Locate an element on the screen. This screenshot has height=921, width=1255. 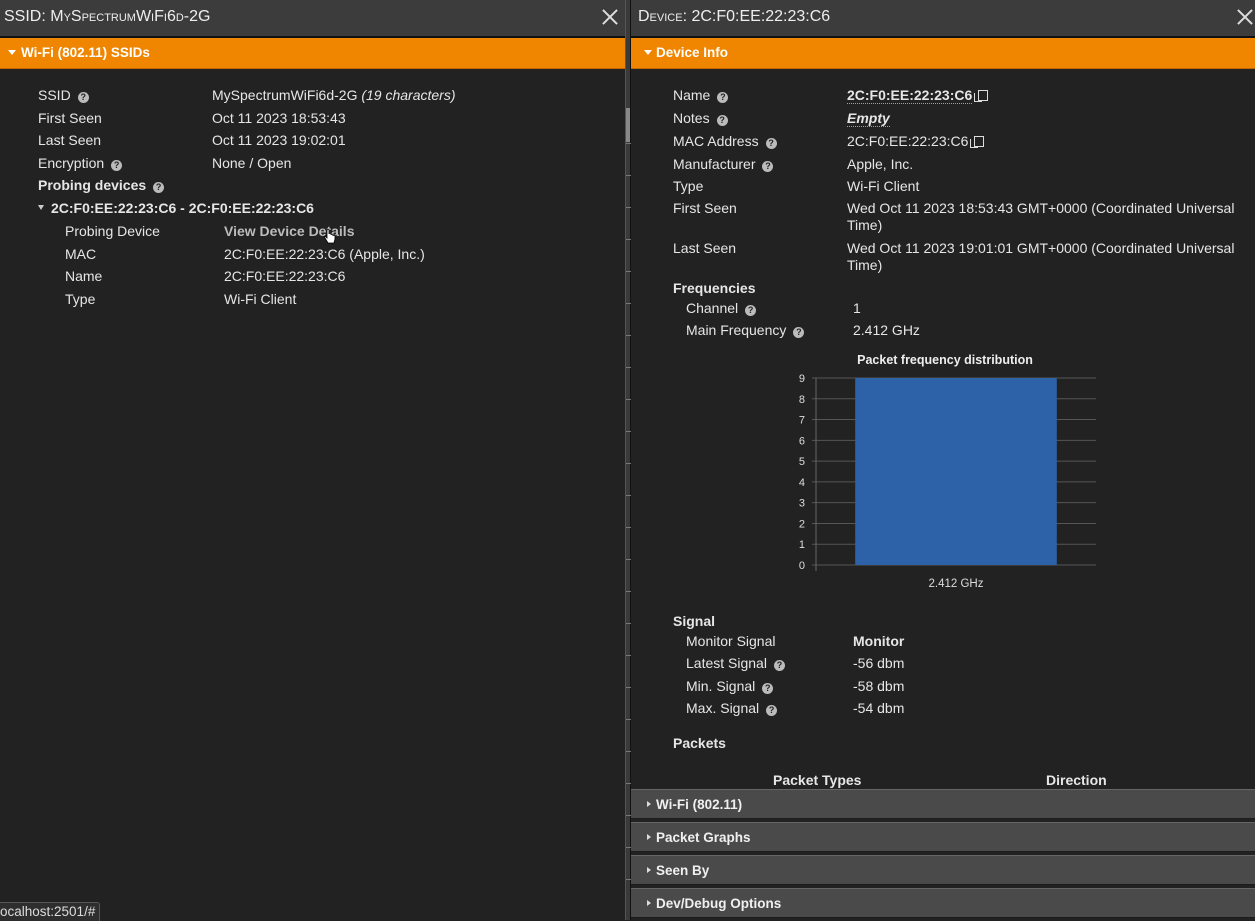
first-seen-row: First Seen Oct 11 2023 18:53:43 is located at coordinates (312, 118).